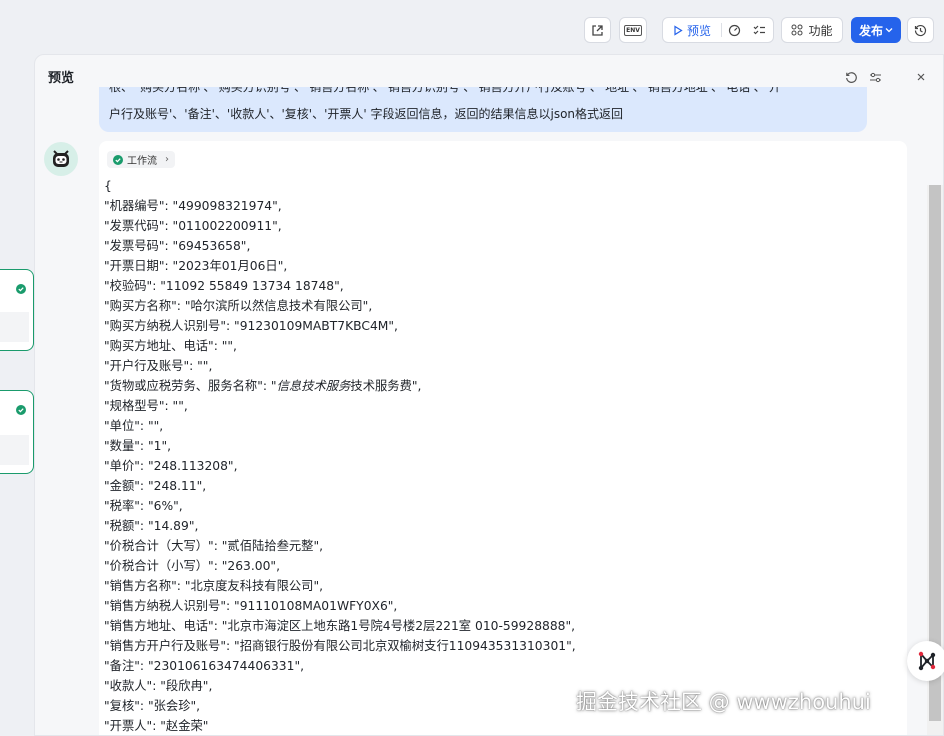 Image resolution: width=944 pixels, height=736 pixels. Describe the element at coordinates (251, 606) in the screenshot. I see `json-line-text: "销售方纳税人识别号": "91110108MA01WFY0X6",` at that location.